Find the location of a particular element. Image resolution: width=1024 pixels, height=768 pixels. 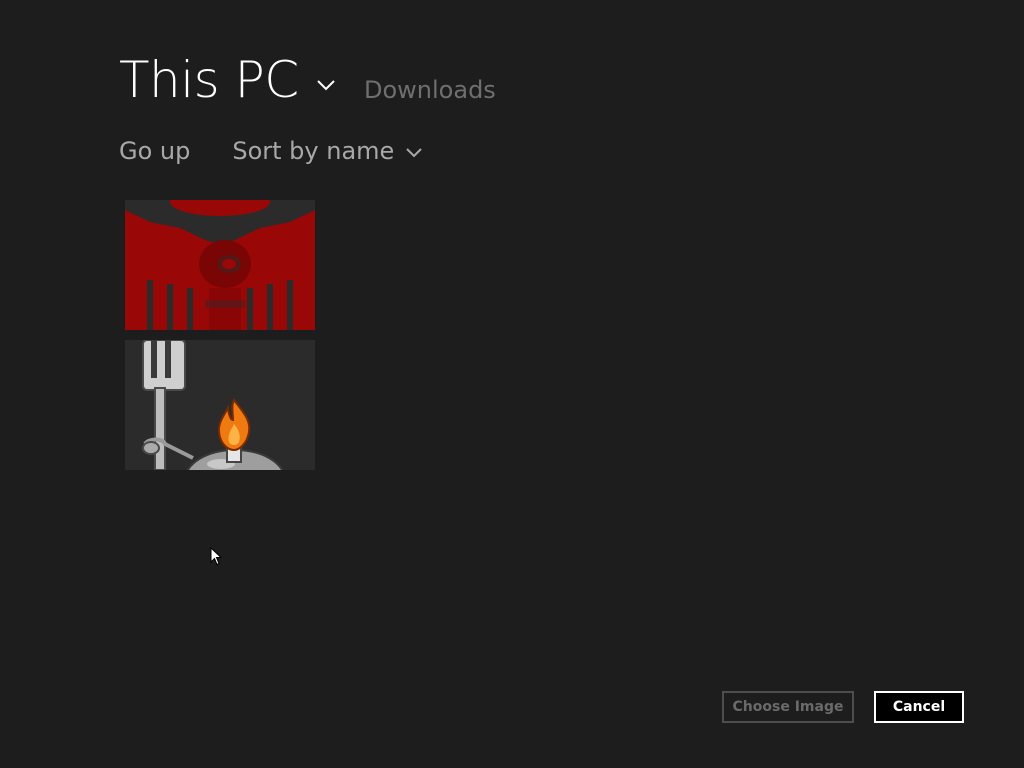

location-selector: This PC is located at coordinates (227, 80).